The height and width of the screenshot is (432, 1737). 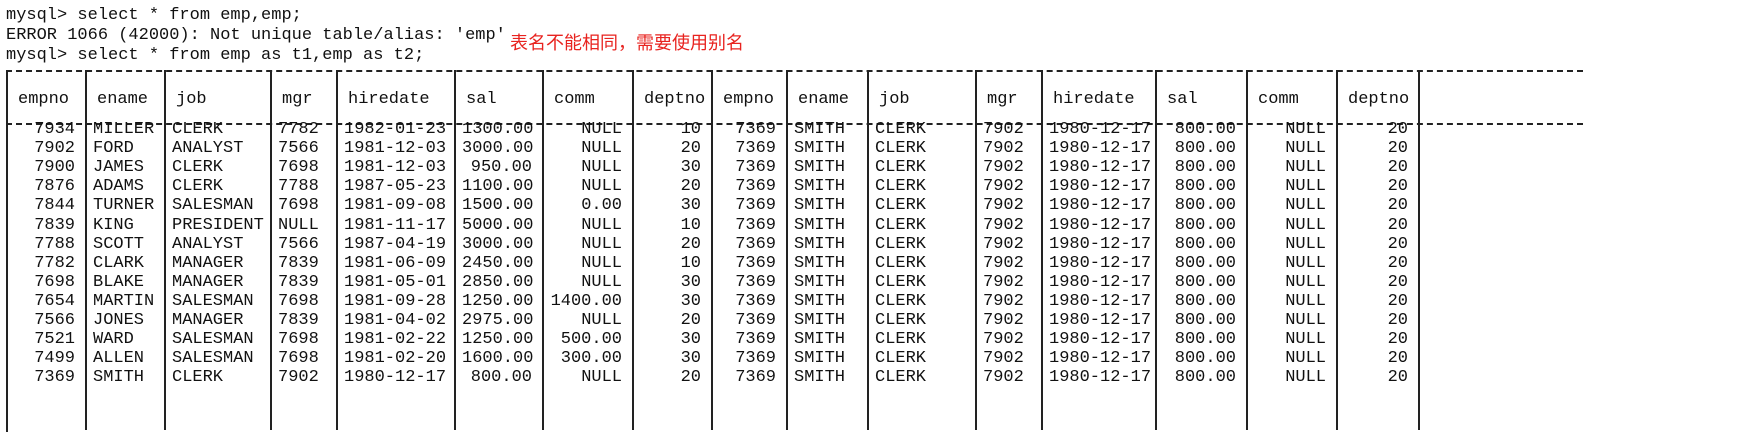 I want to click on table-cell-ename: ALLEN, so click(x=119, y=359).